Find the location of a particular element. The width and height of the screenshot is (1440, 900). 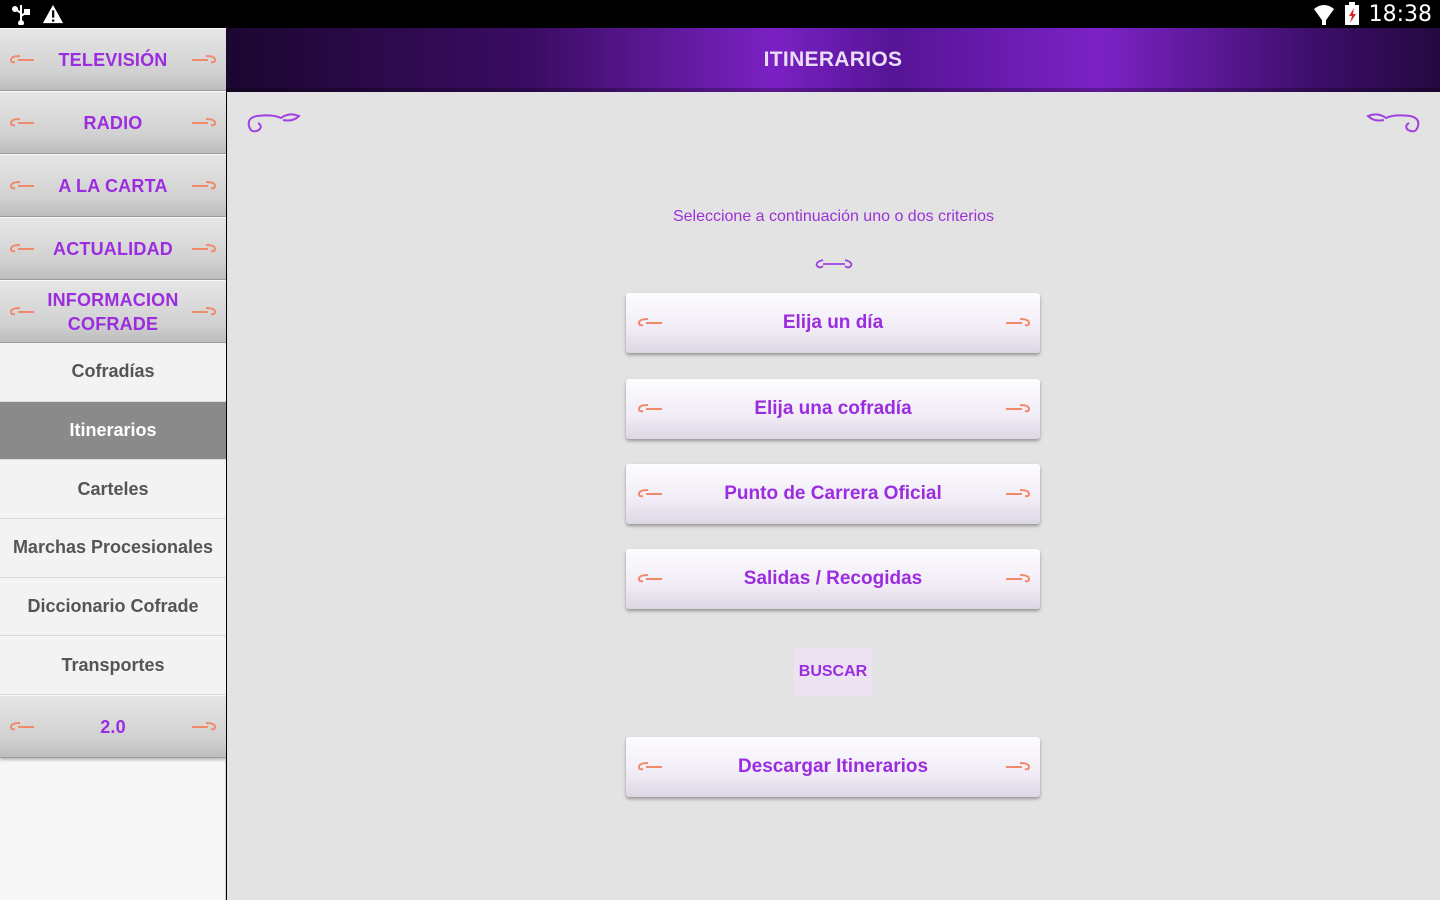

button-label: Salidas / Recogidas is located at coordinates (833, 578).